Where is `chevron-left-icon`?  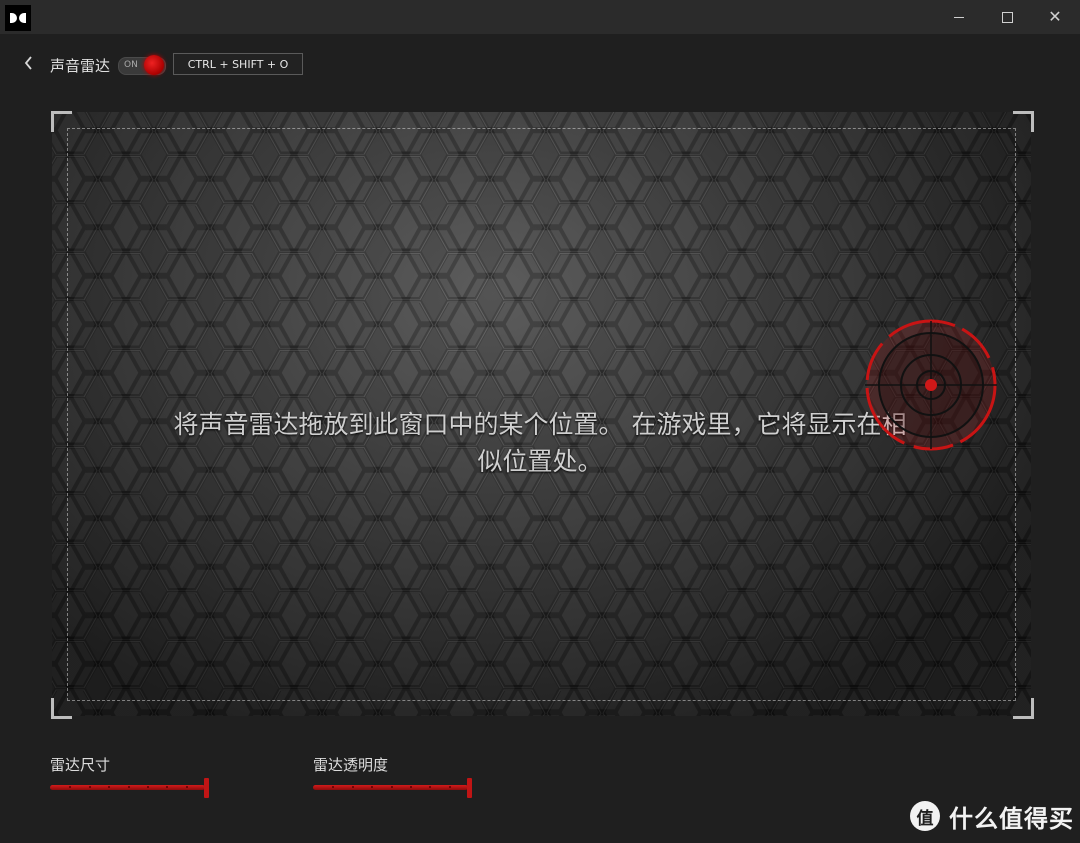 chevron-left-icon is located at coordinates (29, 63).